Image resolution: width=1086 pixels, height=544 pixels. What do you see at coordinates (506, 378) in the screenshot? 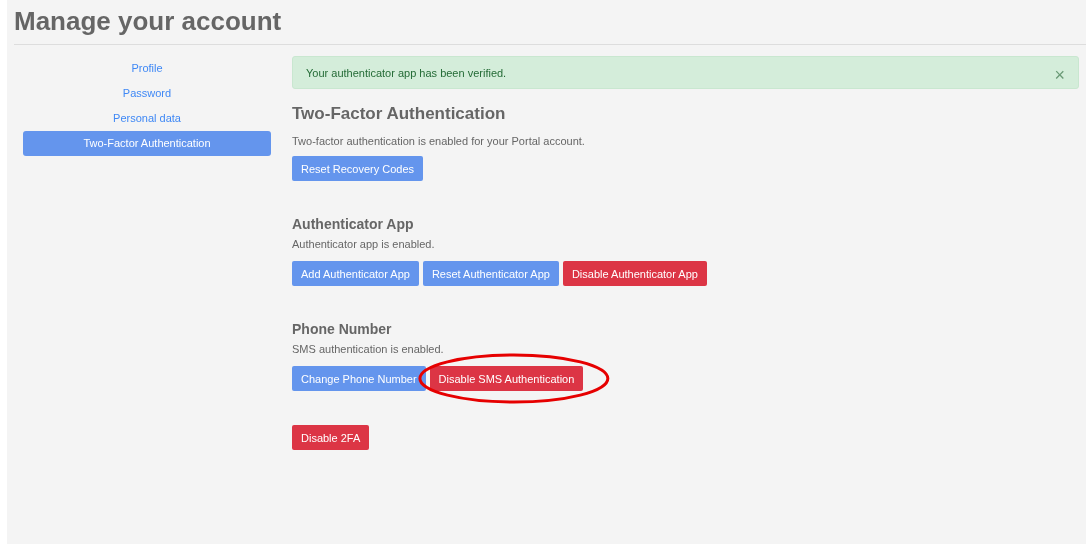
I see `action-button: Disable SMS Authentication` at bounding box center [506, 378].